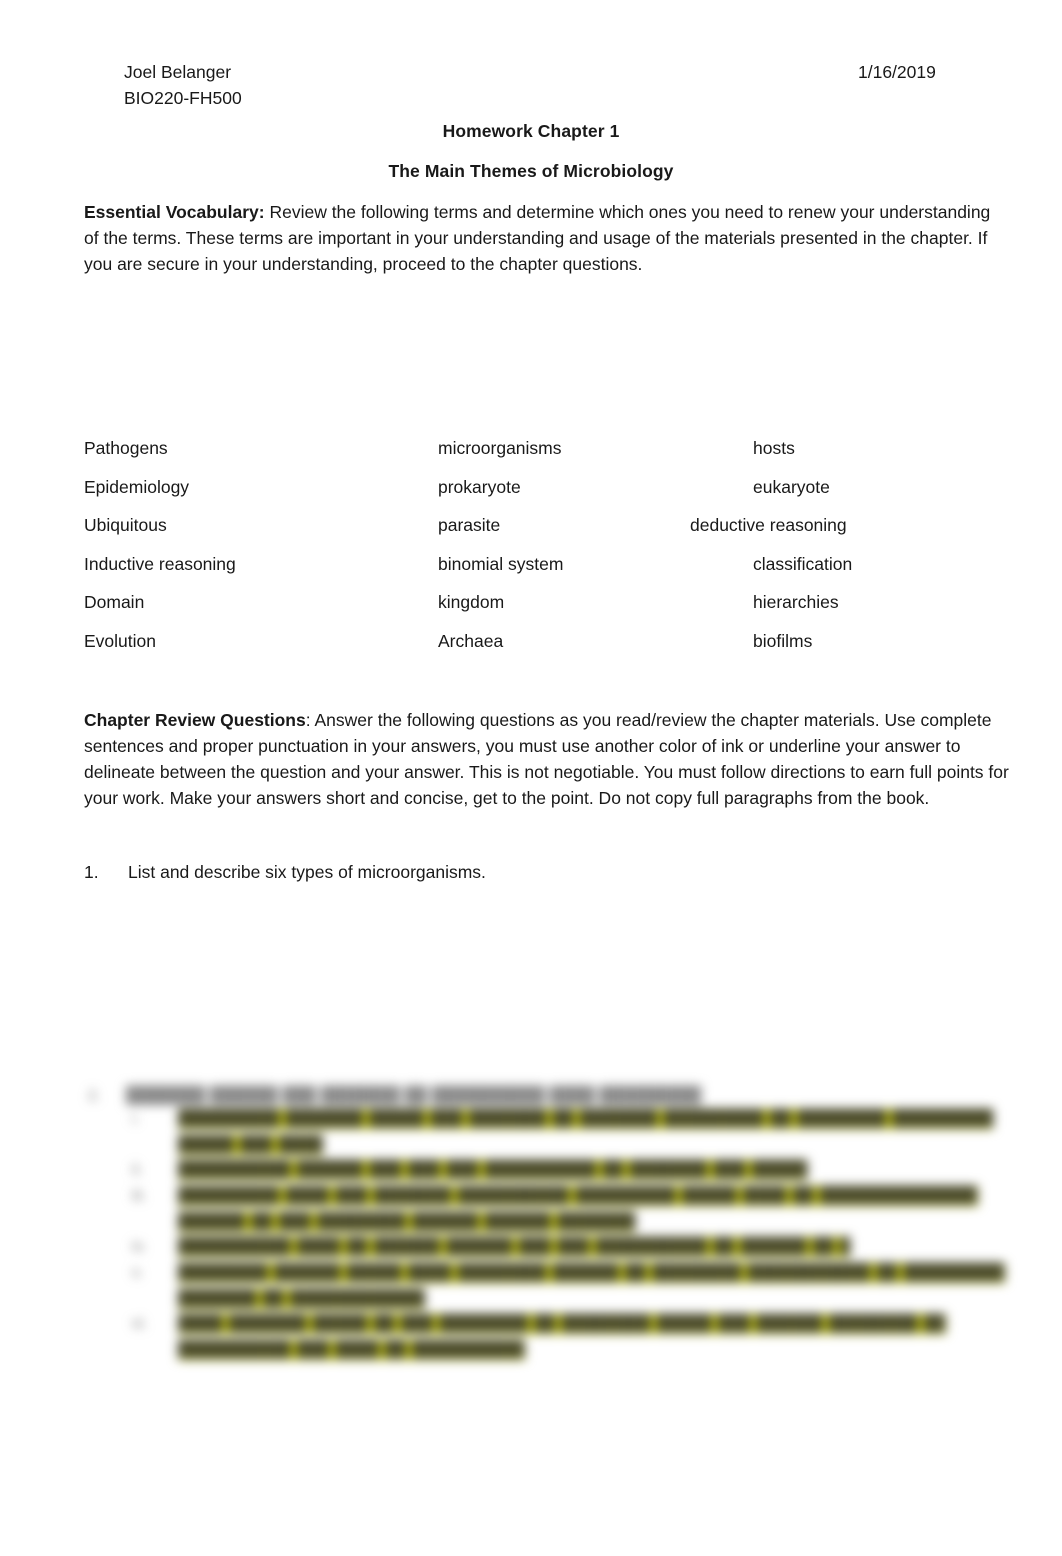 This screenshot has width=1062, height=1556. Describe the element at coordinates (139, 1246) in the screenshot. I see `list-marker: iv.` at that location.